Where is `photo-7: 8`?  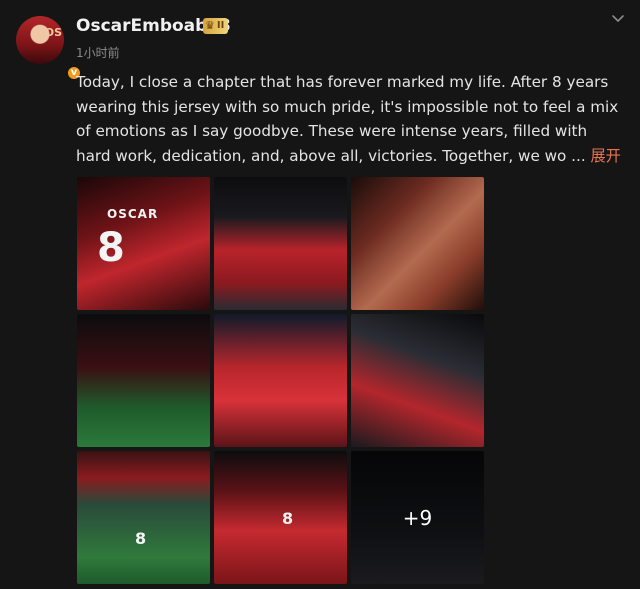
photo-7: 8 is located at coordinates (143, 517).